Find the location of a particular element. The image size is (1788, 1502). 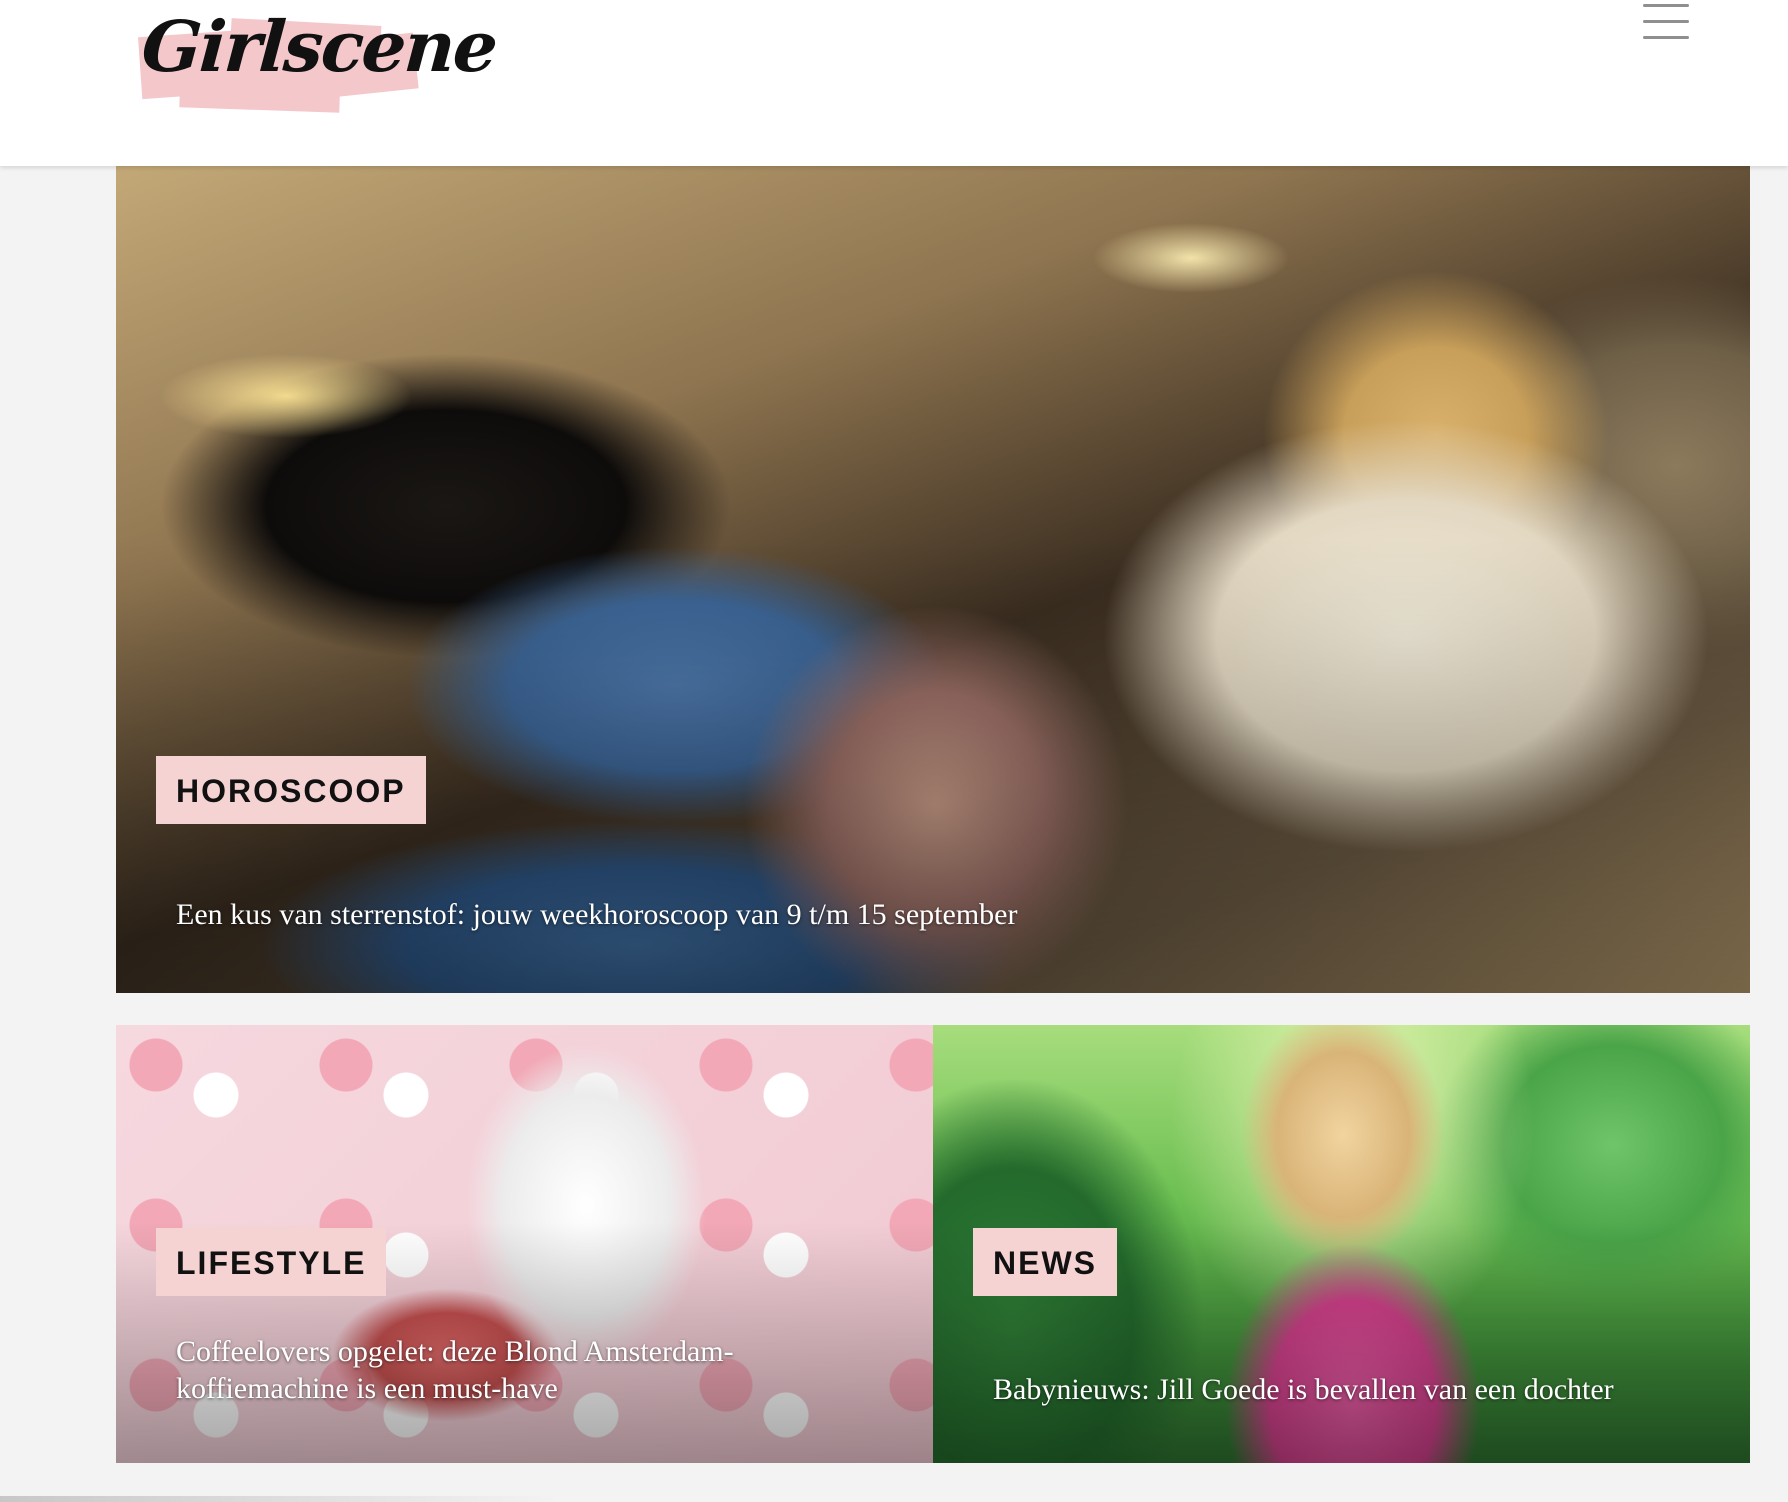

bottom-bar-shadow is located at coordinates (280, 1499).